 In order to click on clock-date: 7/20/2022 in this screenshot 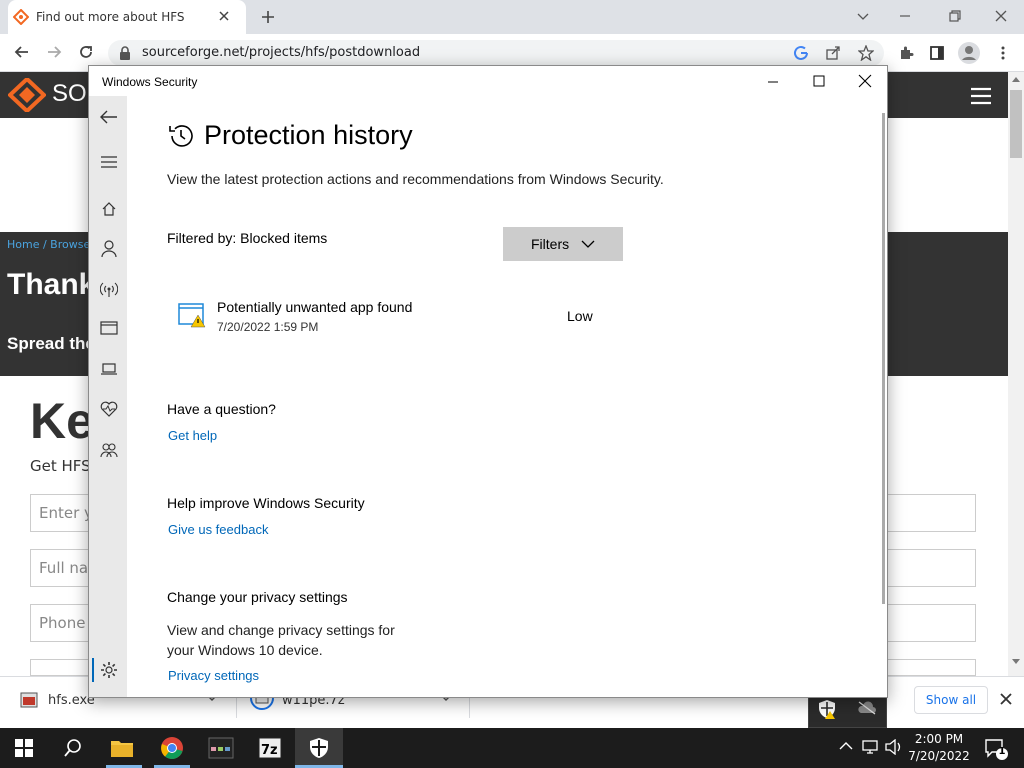, I will do `click(939, 756)`.